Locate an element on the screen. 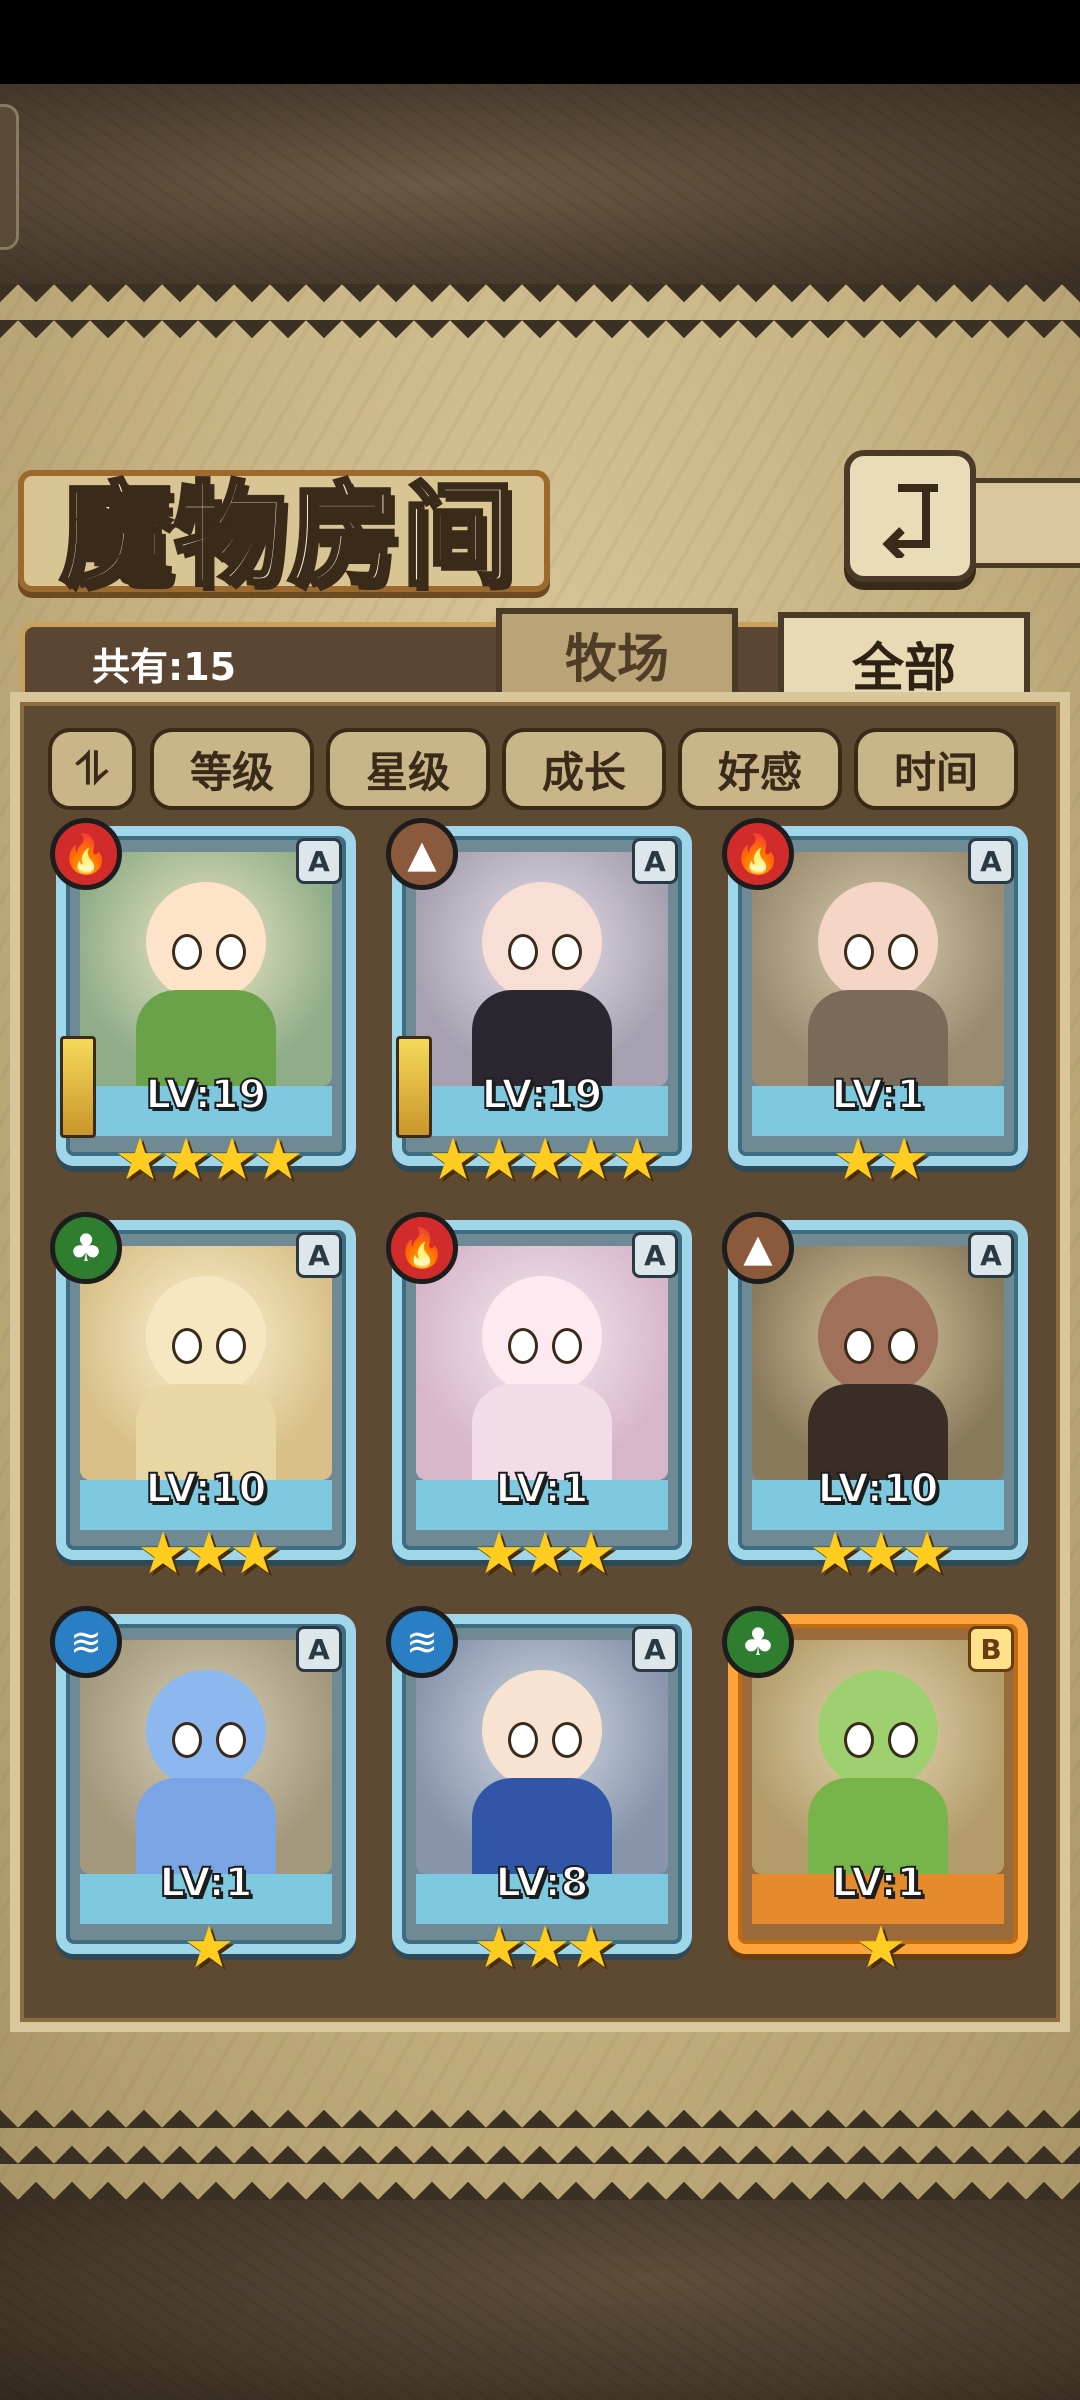 The height and width of the screenshot is (2400, 1080). star-rating: ★ is located at coordinates (209, 1947).